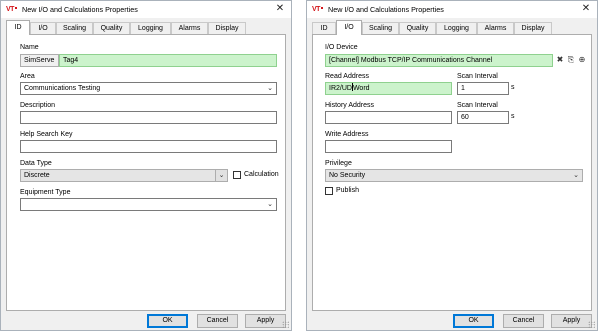 The image size is (600, 331). I want to click on history-scan-interval-label: Scan Interval, so click(477, 105).